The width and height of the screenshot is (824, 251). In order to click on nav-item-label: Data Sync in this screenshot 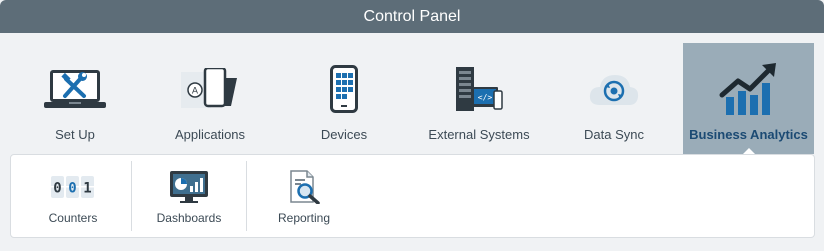, I will do `click(614, 134)`.